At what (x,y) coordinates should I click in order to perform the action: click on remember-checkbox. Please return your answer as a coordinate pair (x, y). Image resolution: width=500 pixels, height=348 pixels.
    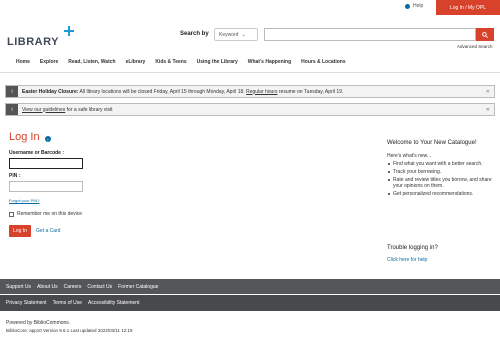
    Looking at the image, I should click on (11, 214).